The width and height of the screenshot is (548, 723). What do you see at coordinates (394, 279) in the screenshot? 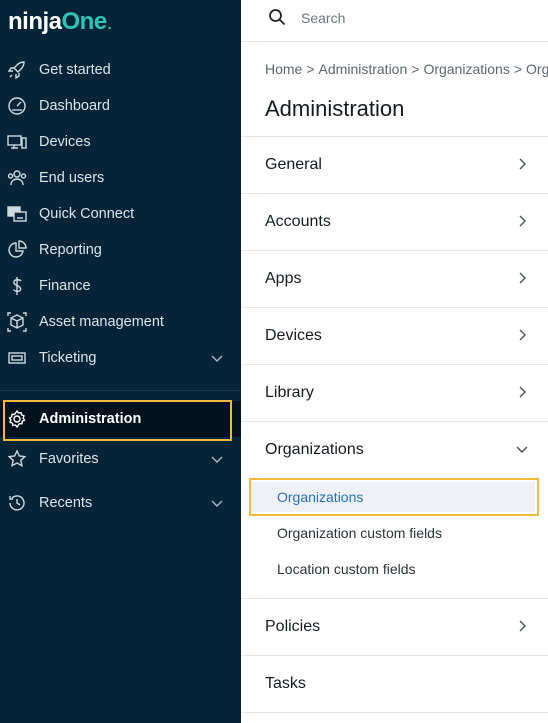
I see `admin-section-apps: Apps` at bounding box center [394, 279].